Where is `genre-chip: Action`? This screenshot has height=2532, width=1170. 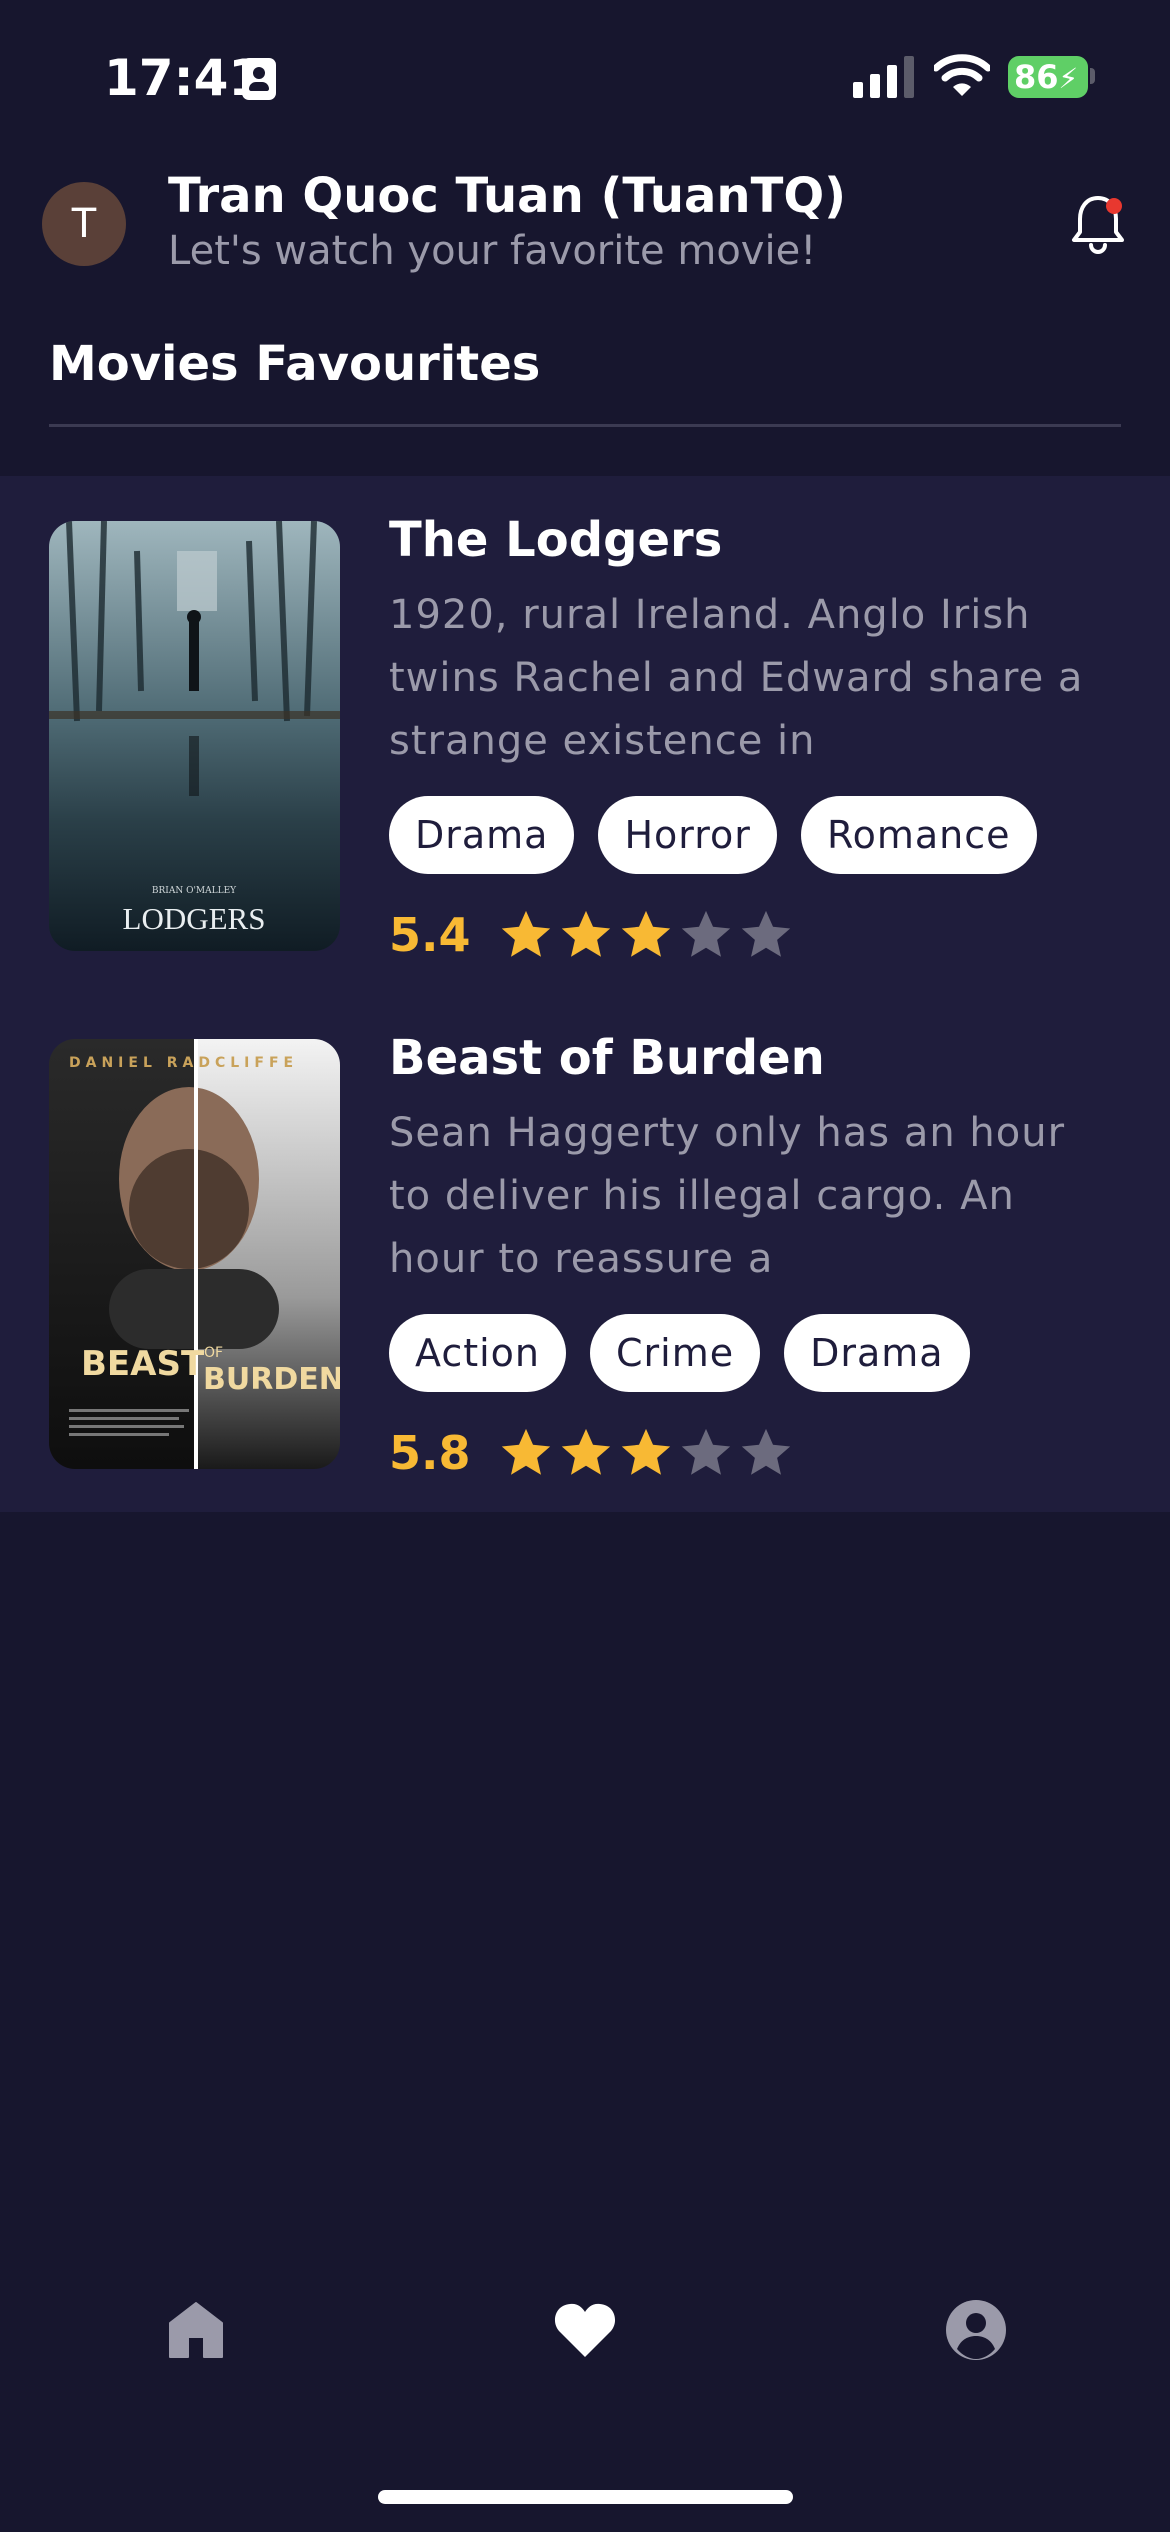 genre-chip: Action is located at coordinates (478, 1353).